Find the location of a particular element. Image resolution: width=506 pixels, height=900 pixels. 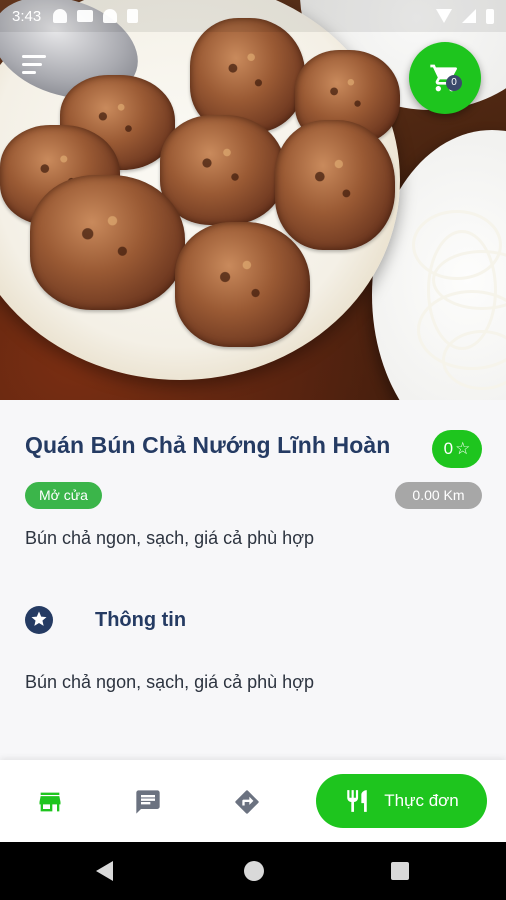

directions-icon is located at coordinates (247, 802).